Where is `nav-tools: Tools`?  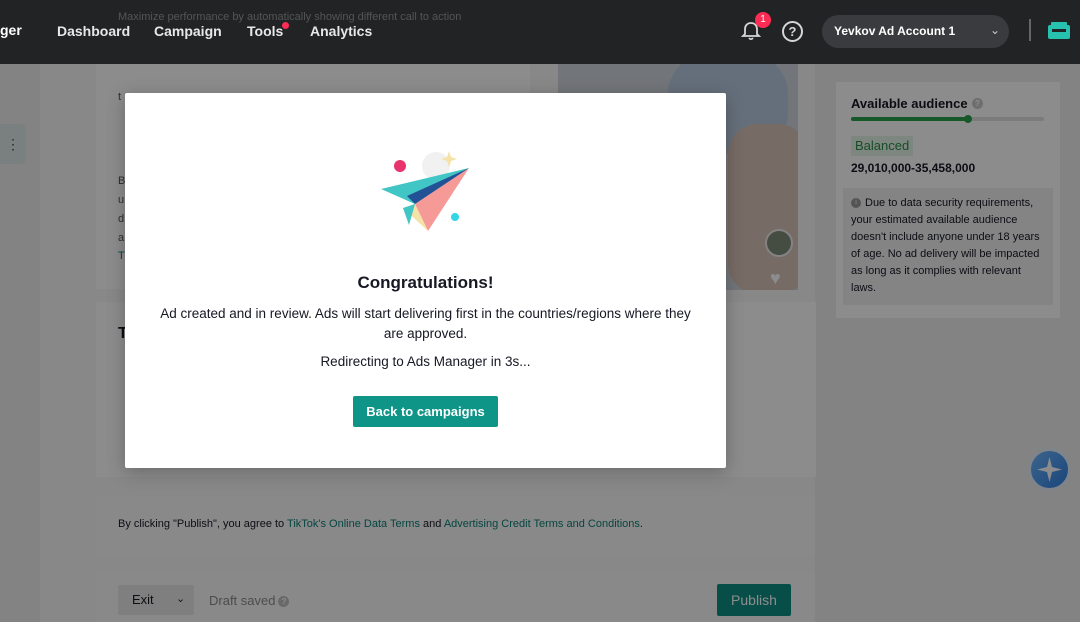
nav-tools: Tools is located at coordinates (265, 31).